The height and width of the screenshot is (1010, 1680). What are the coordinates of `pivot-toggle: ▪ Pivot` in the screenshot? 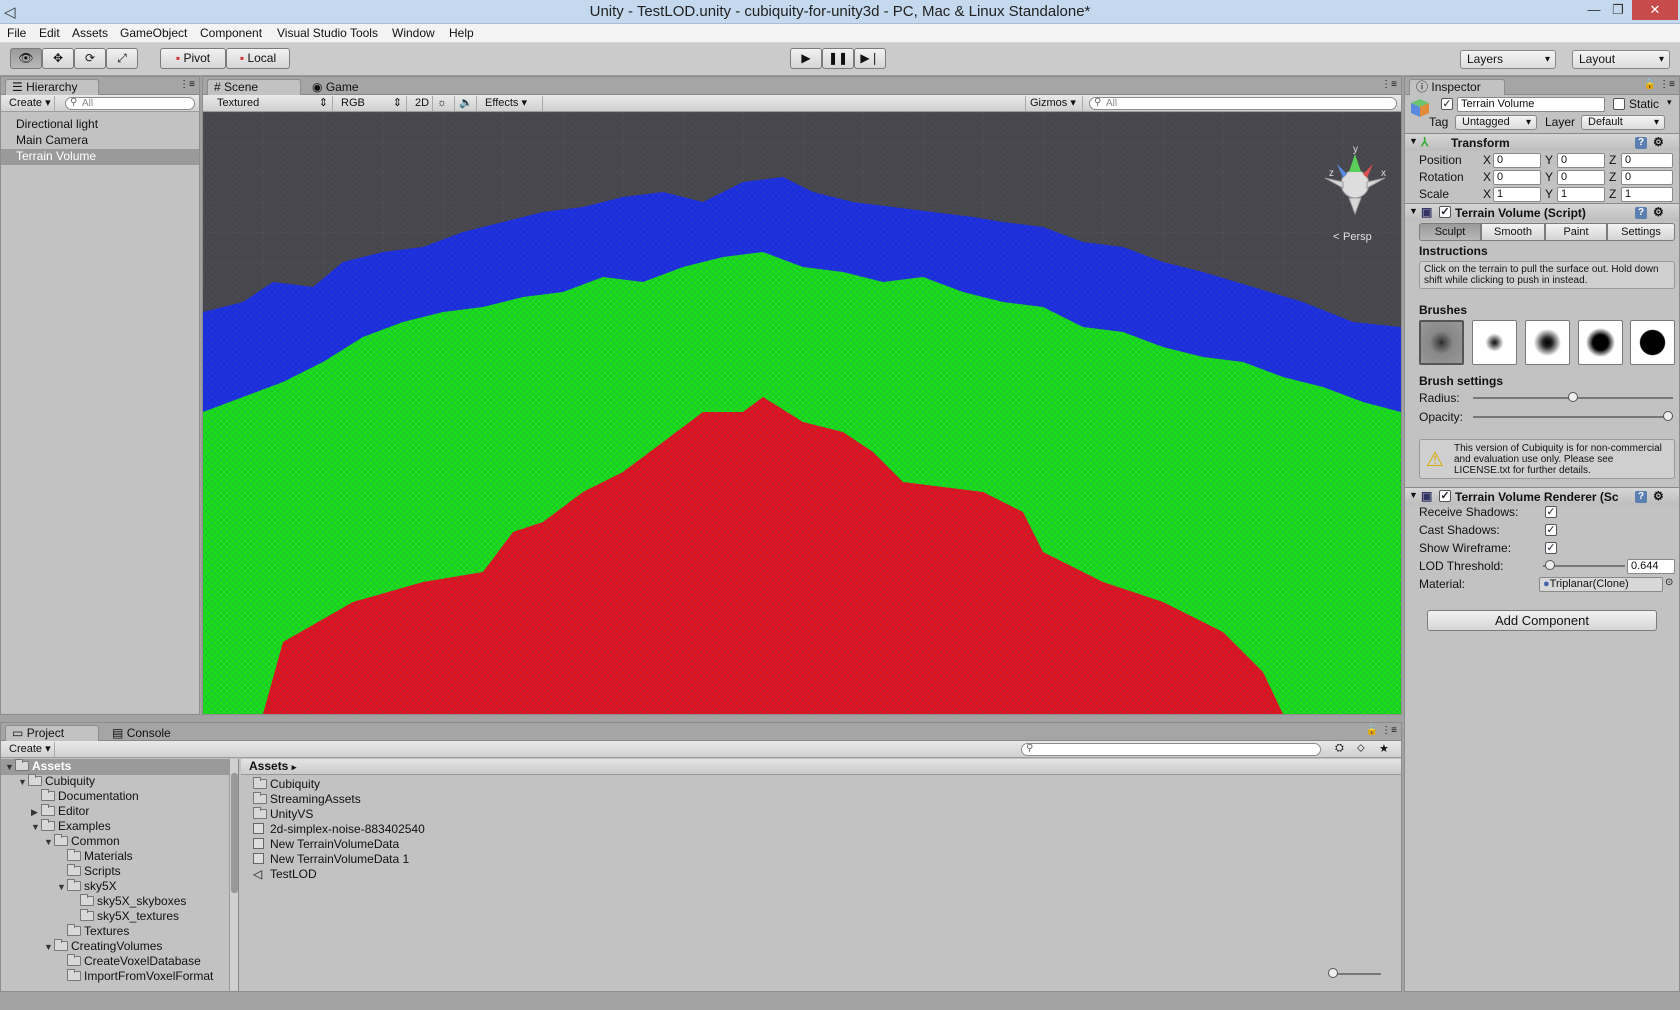 It's located at (193, 58).